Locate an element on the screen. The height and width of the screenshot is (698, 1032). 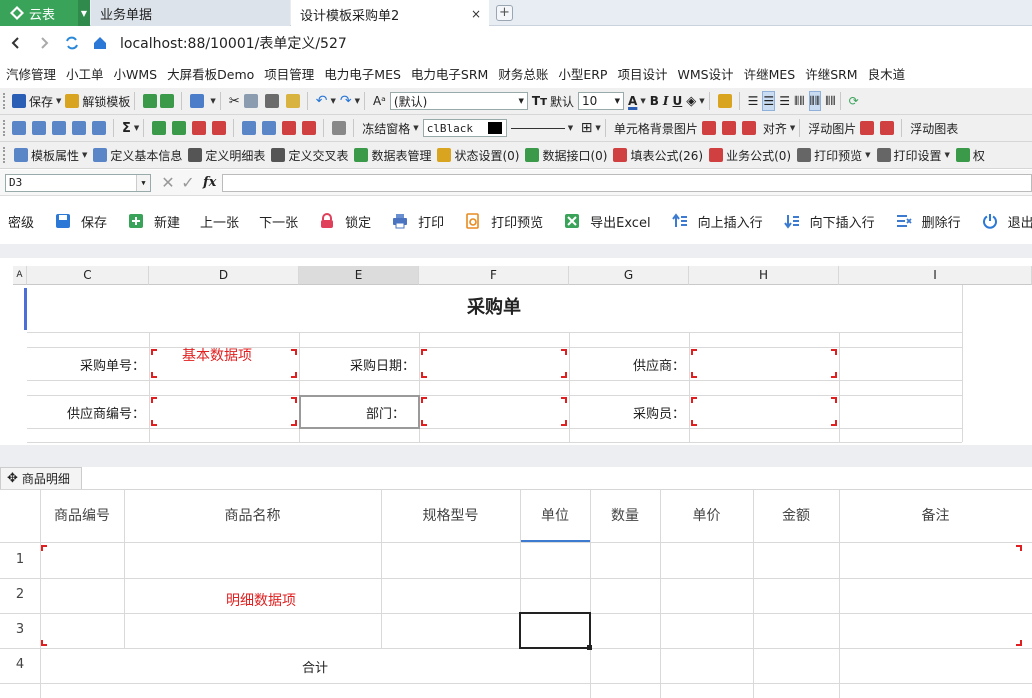
move-icon: ✥ is located at coordinates (12, 478).